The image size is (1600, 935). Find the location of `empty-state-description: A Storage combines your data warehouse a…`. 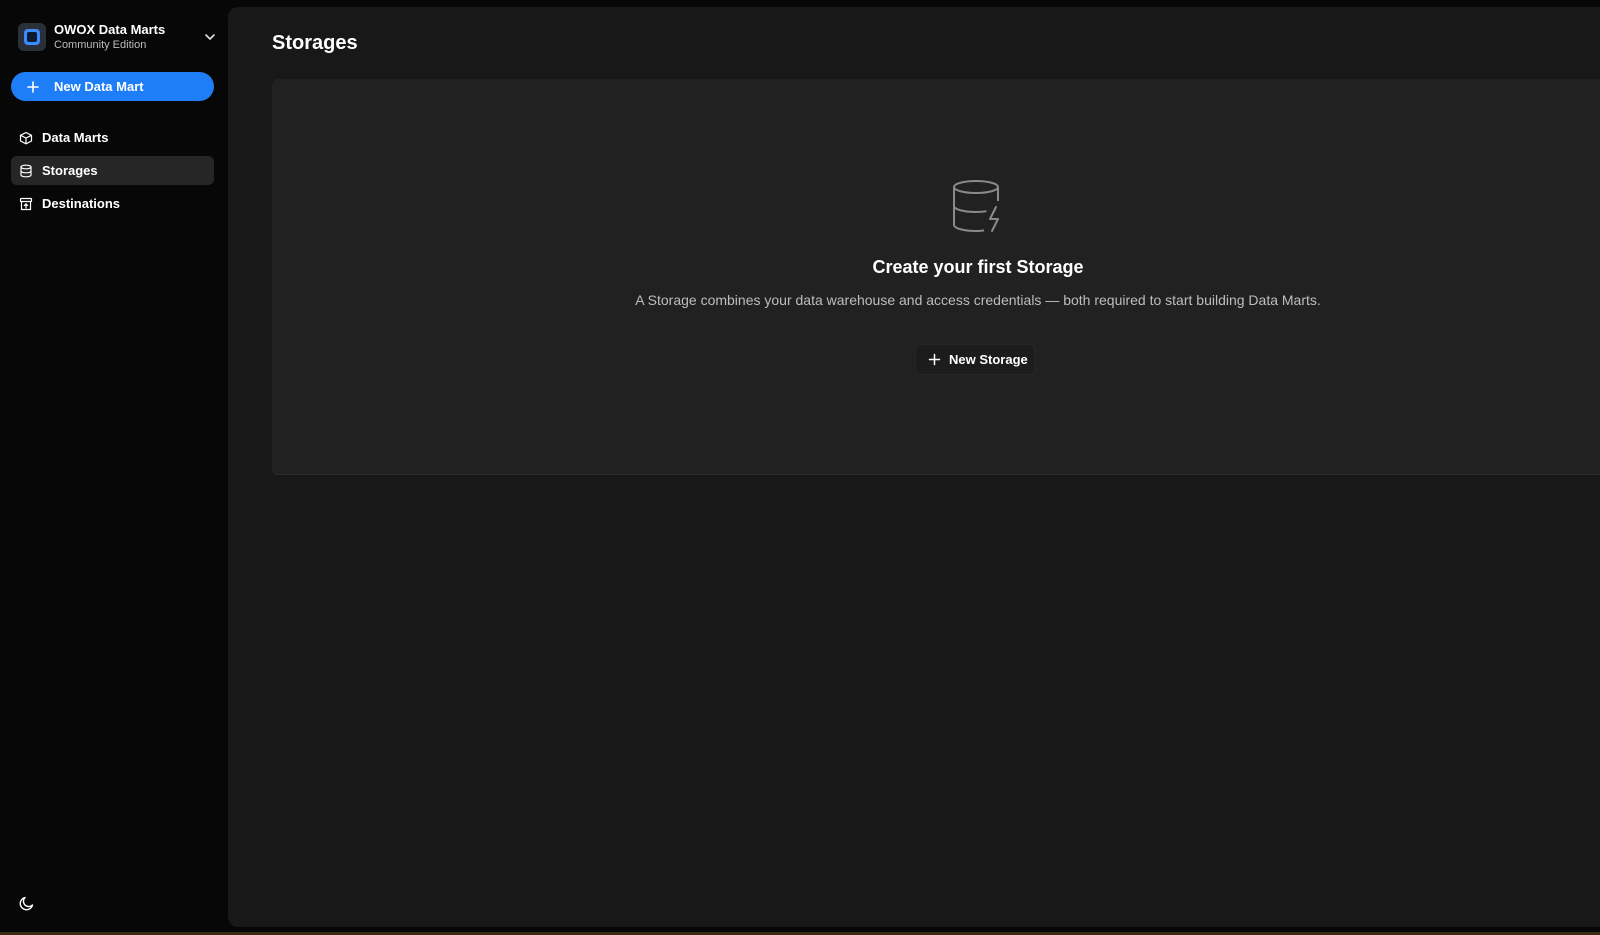

empty-state-description: A Storage combines your data warehouse a… is located at coordinates (978, 300).